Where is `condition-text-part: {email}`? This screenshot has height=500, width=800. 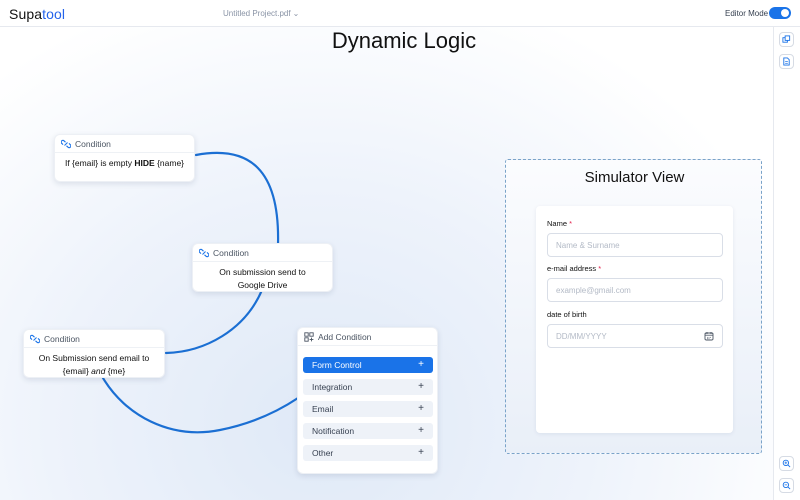
condition-text-part: {email} is located at coordinates (77, 371).